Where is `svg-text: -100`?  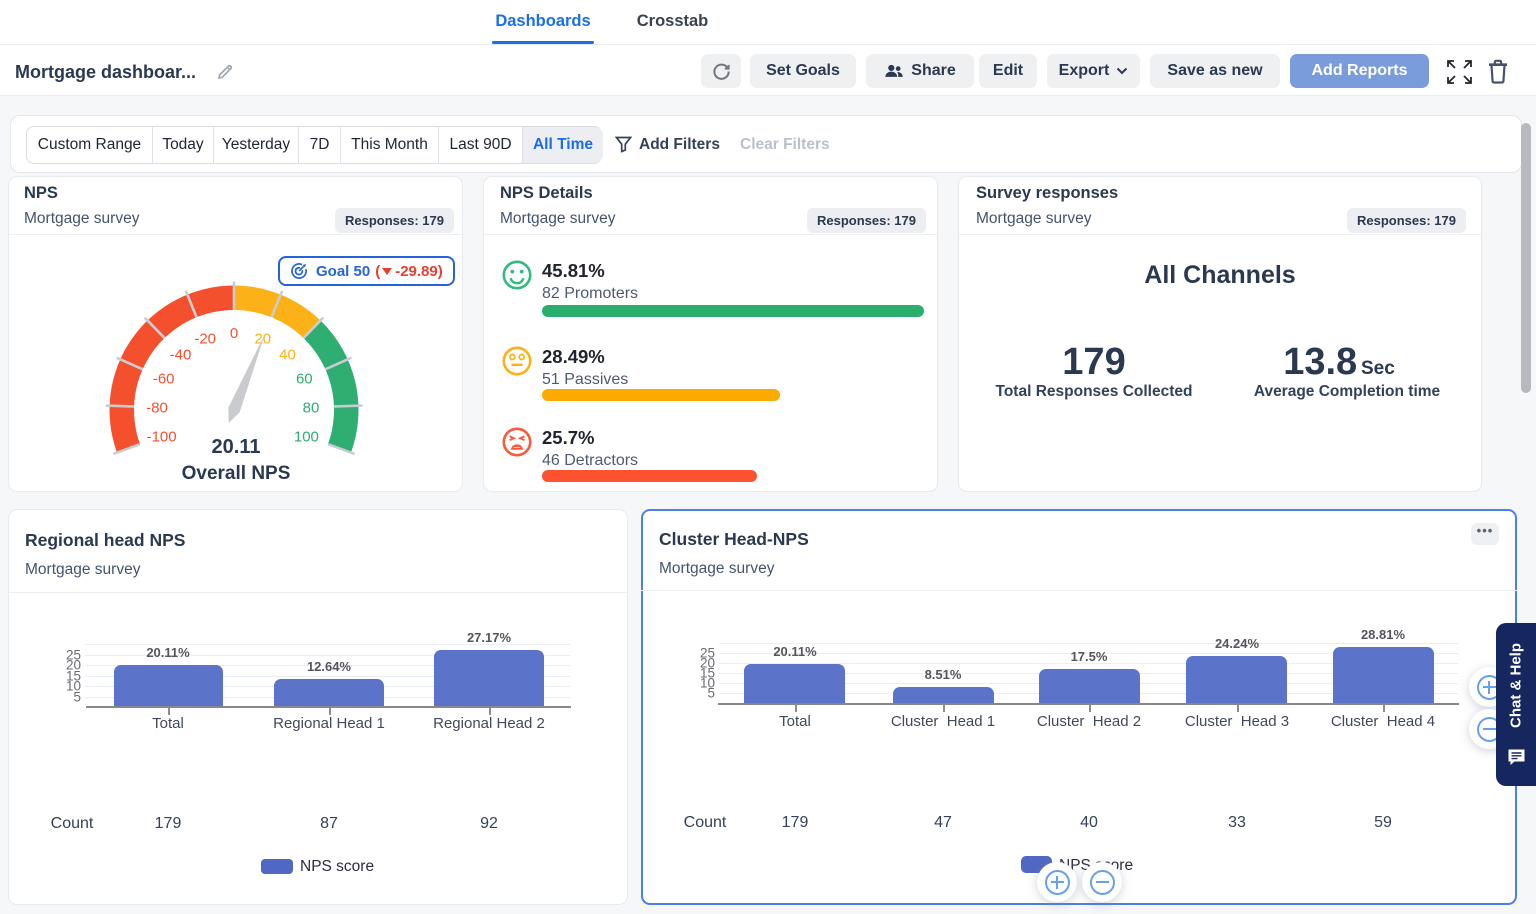 svg-text: -100 is located at coordinates (162, 436).